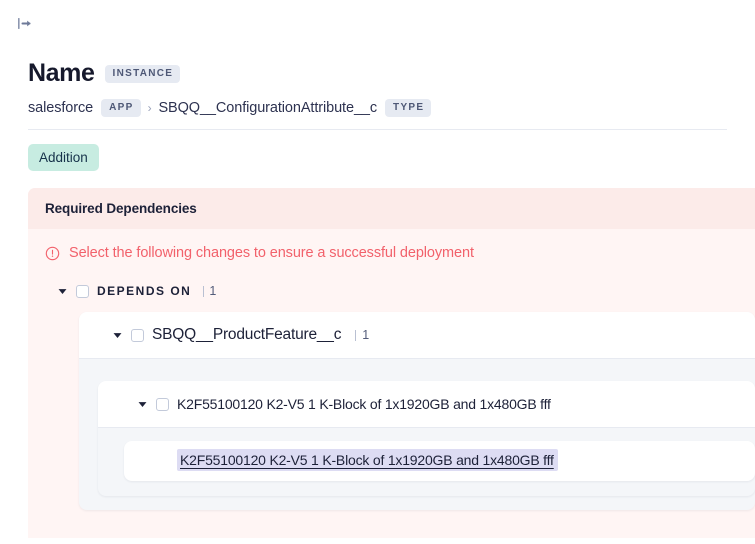 Image resolution: width=755 pixels, height=544 pixels. I want to click on expand-panel-right-icon, so click(25, 23).